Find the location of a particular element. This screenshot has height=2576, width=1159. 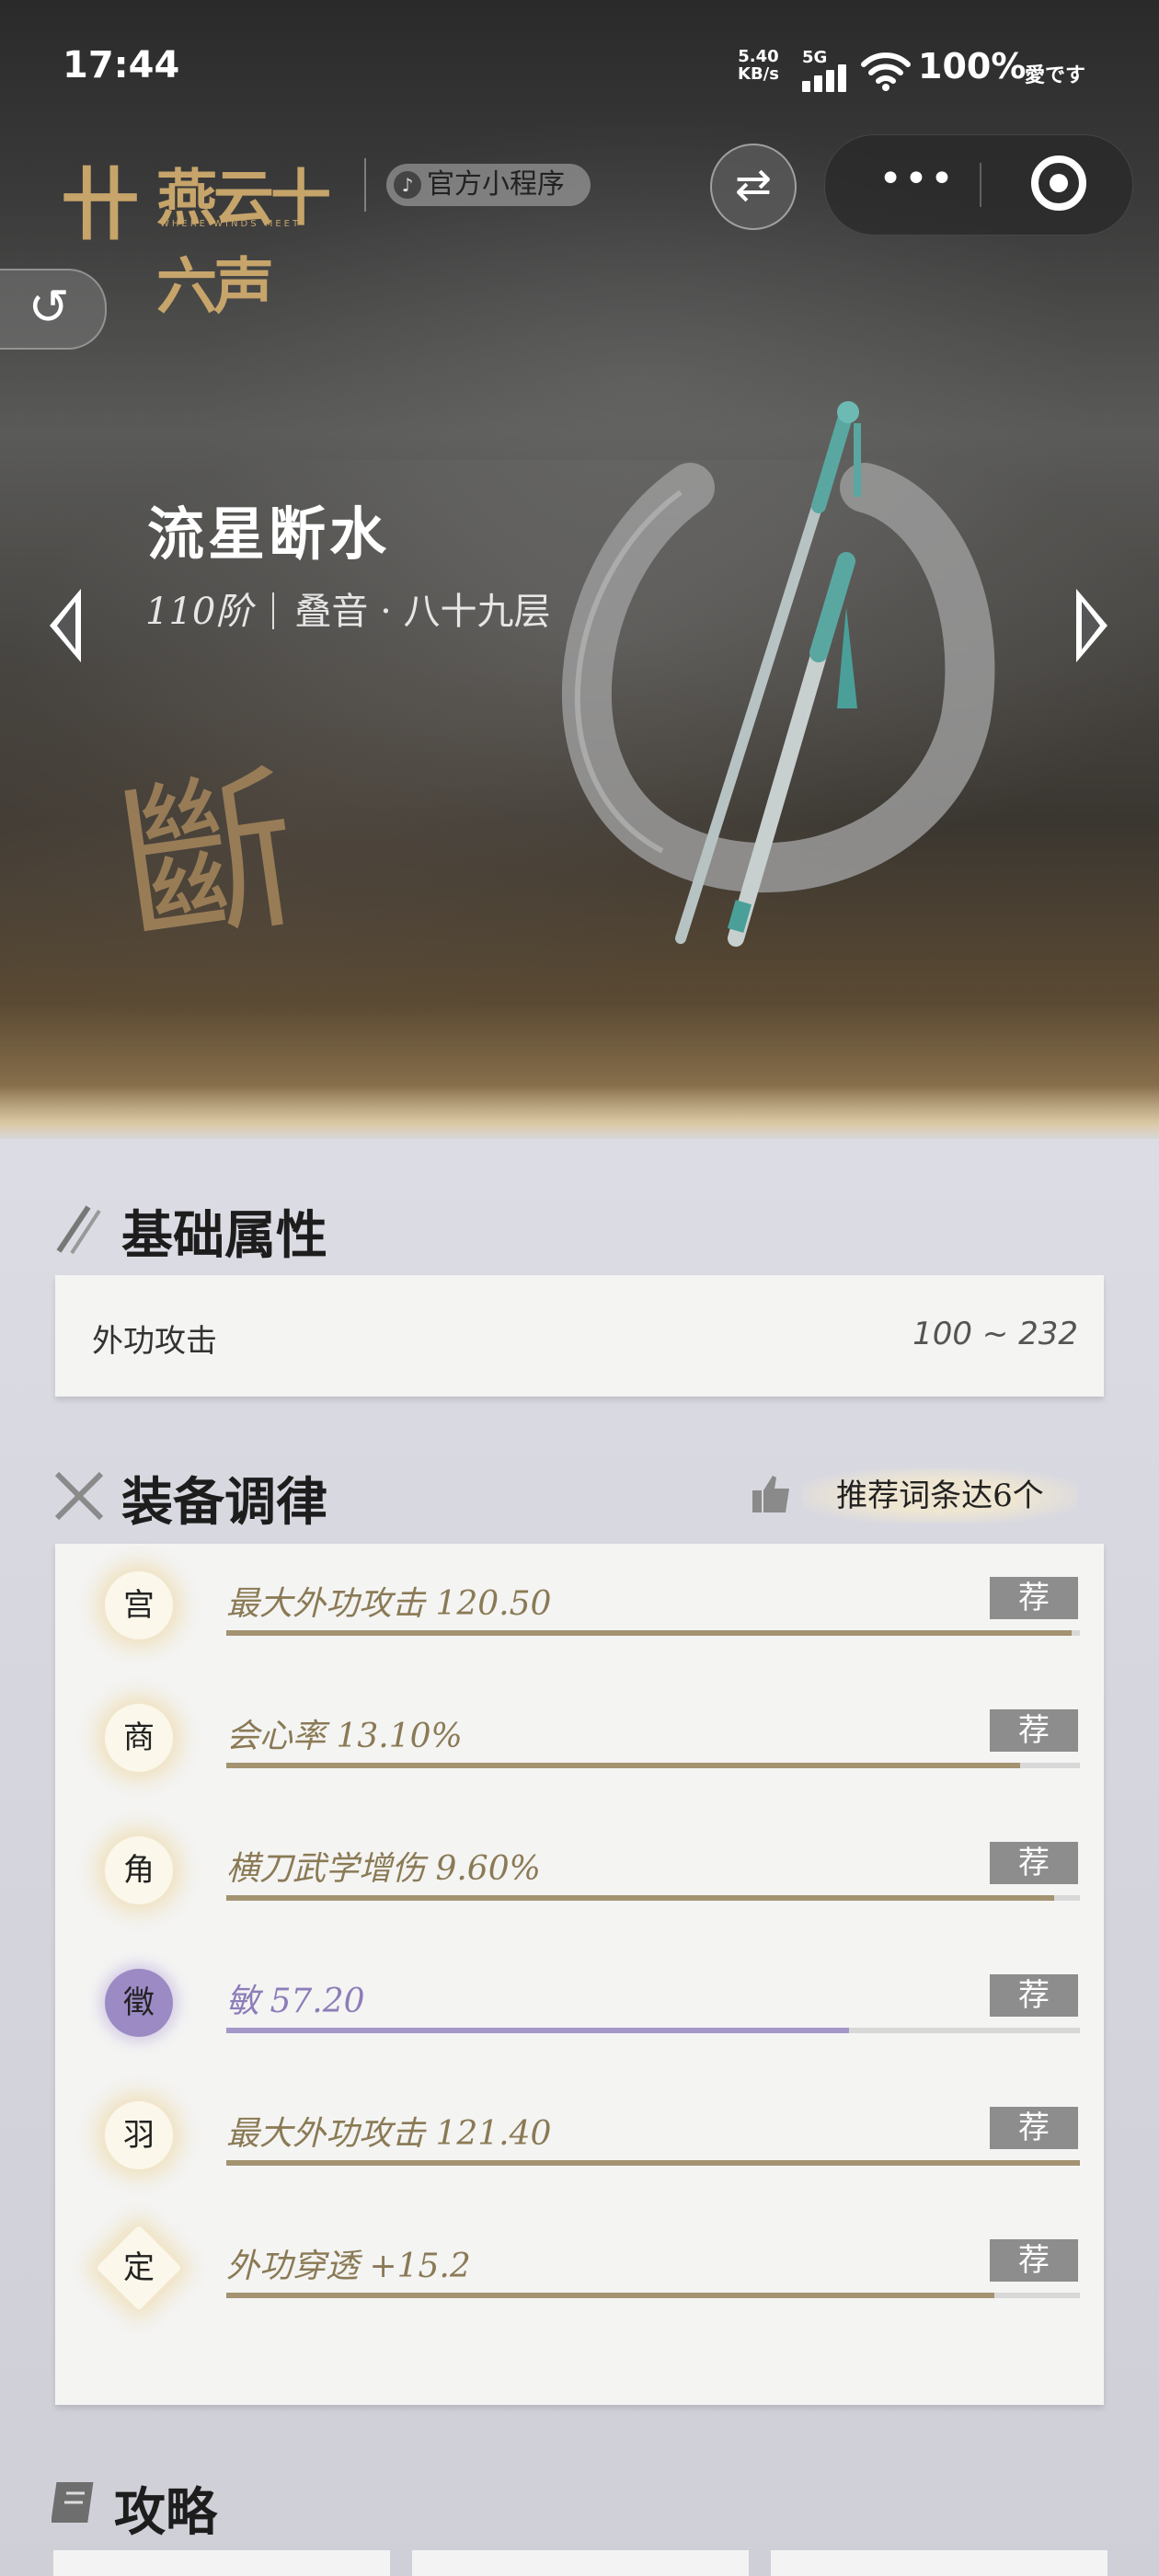

thumbs-up-icon is located at coordinates (770, 1494).